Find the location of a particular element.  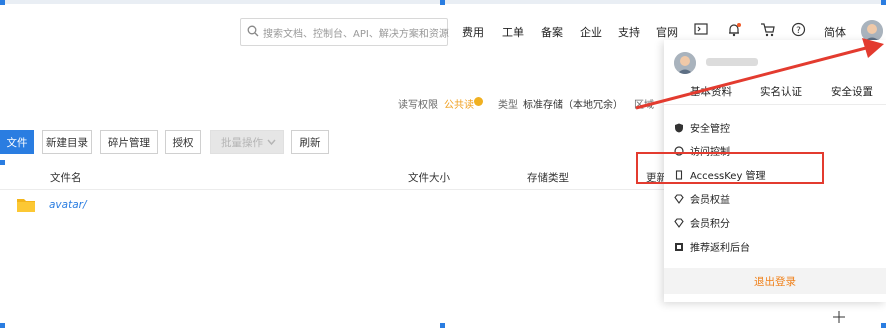

crosshair-icon is located at coordinates (839, 317).